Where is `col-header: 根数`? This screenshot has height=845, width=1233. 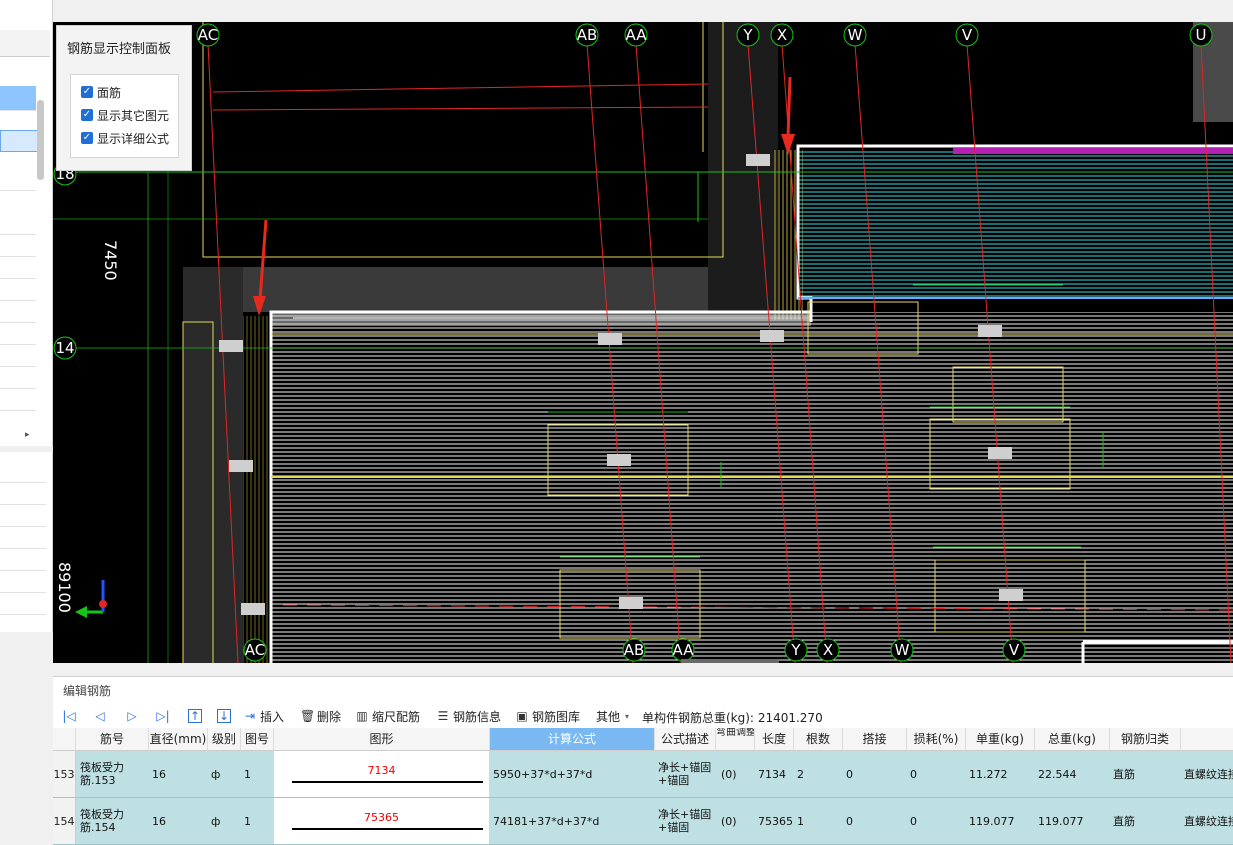
col-header: 根数 is located at coordinates (818, 739).